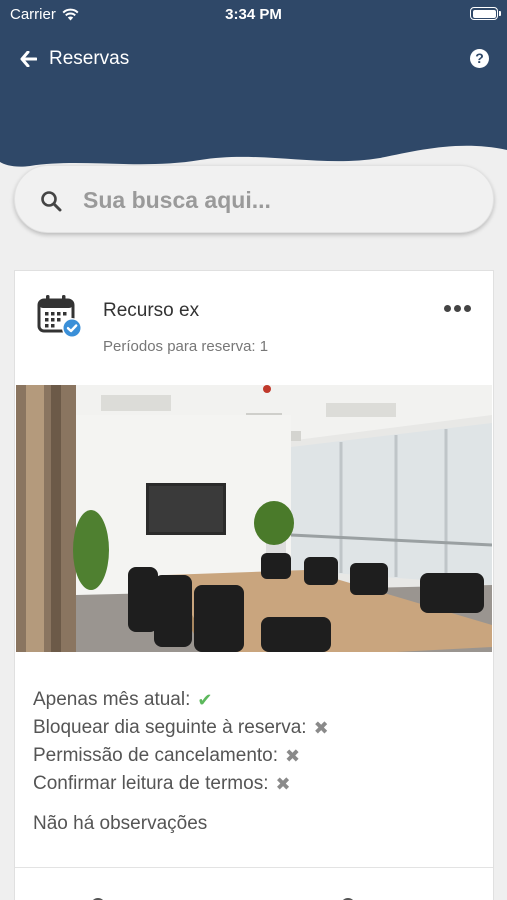 The height and width of the screenshot is (900, 507). What do you see at coordinates (156, 755) in the screenshot?
I see `detail-label: Permissão de cancelamento:` at bounding box center [156, 755].